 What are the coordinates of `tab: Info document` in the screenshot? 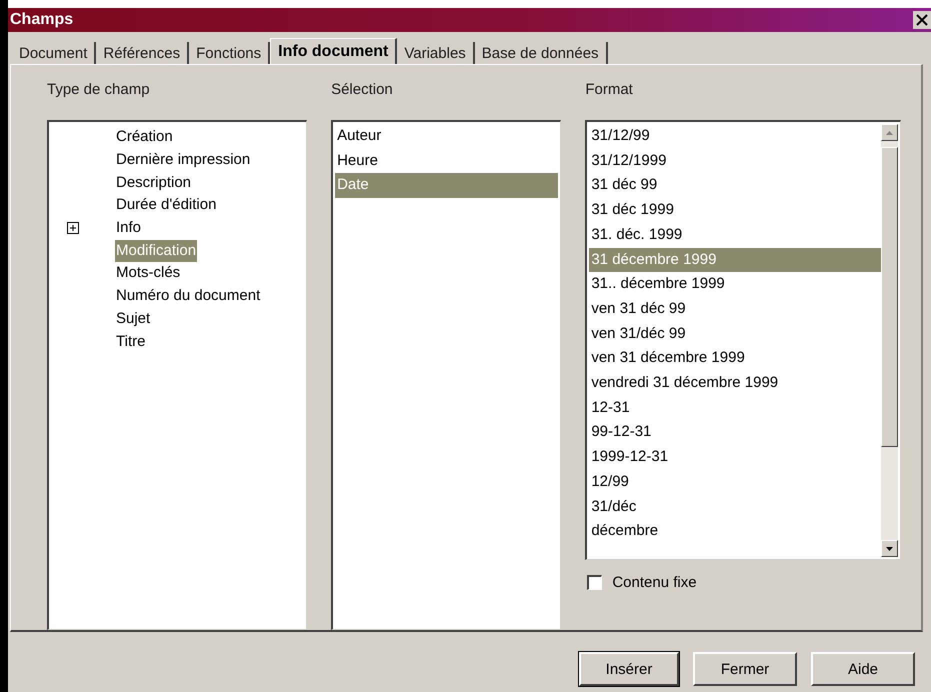 It's located at (334, 51).